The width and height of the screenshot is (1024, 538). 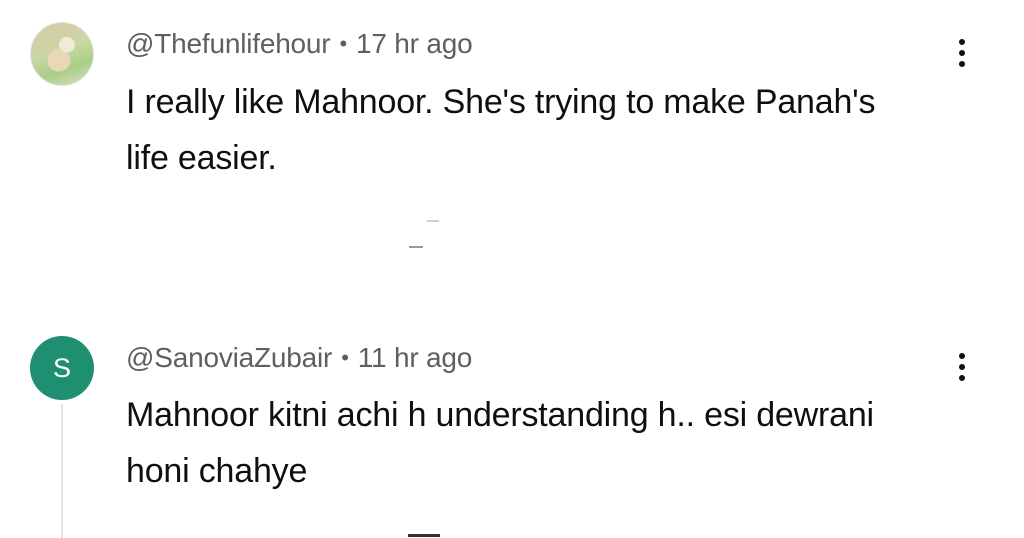 I want to click on avatar-letter: S, so click(x=61, y=367).